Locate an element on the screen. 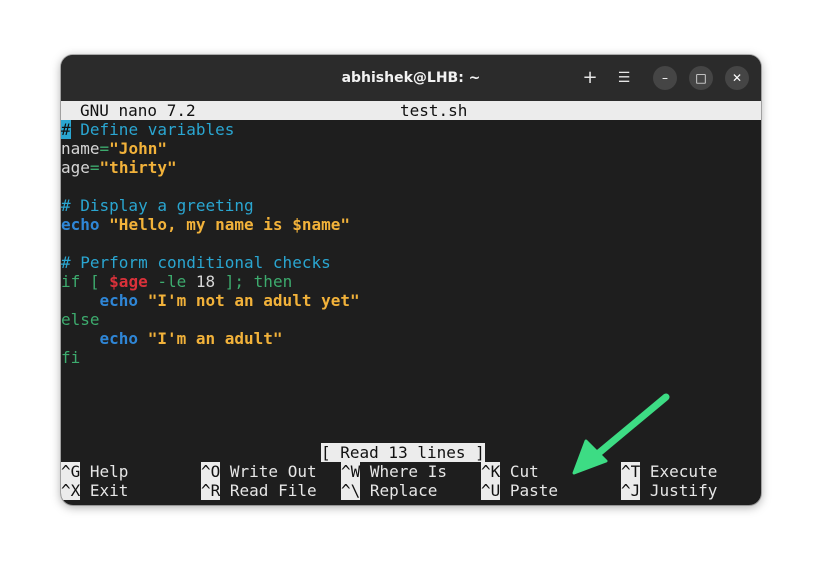 The height and width of the screenshot is (572, 822). code-line-3: age="thirty" is located at coordinates (119, 167).